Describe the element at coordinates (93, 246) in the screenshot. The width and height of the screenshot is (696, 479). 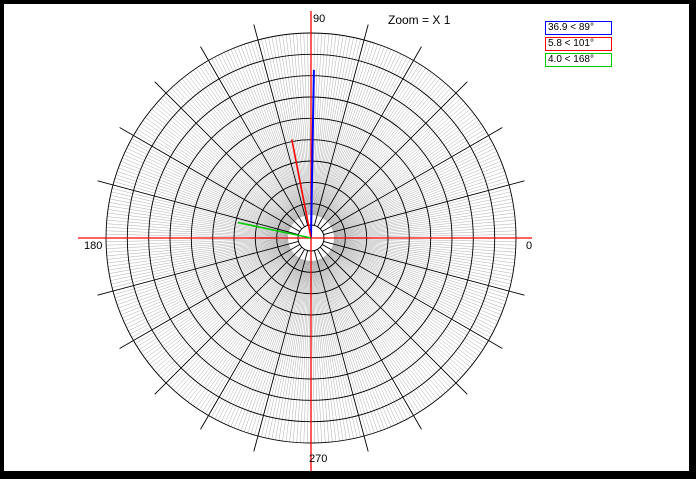
I see `angle-label-180: 180` at that location.